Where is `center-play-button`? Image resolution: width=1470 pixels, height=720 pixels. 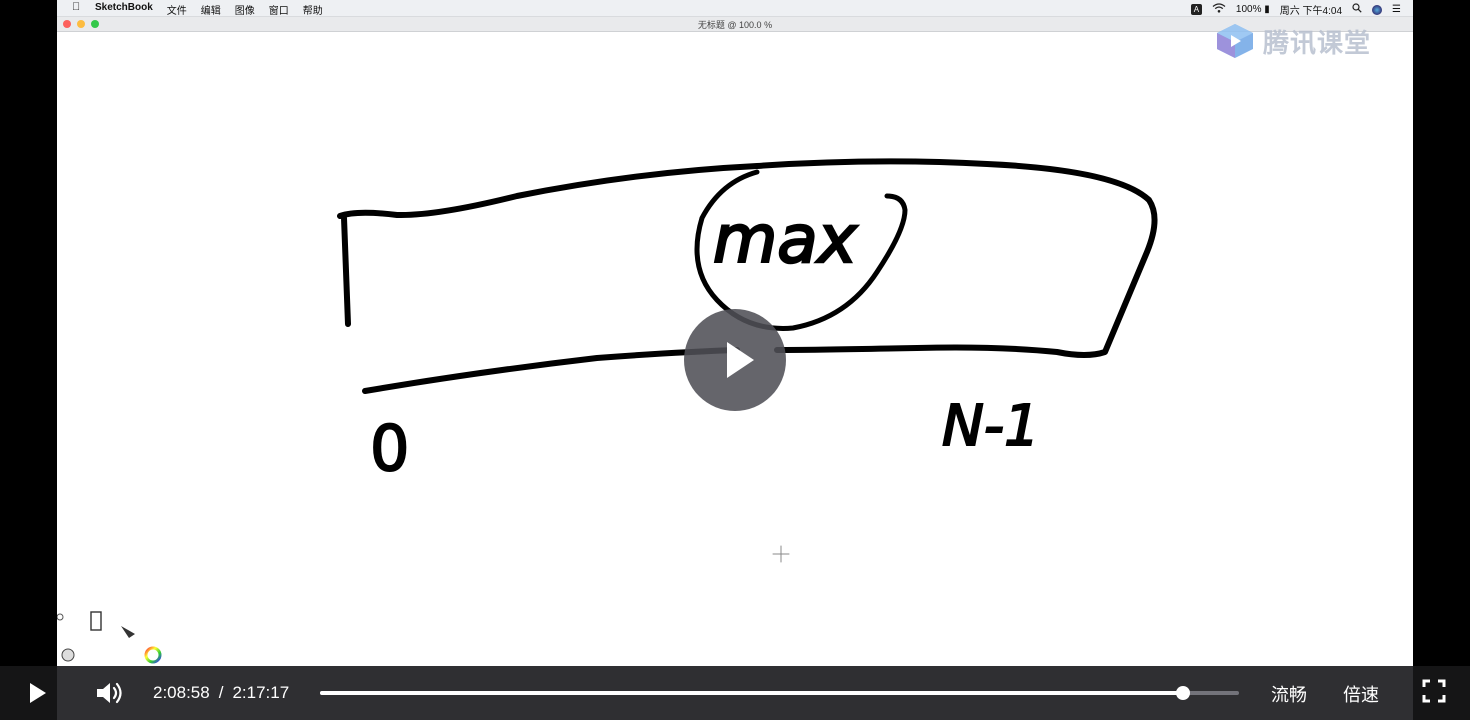
center-play-button is located at coordinates (735, 360).